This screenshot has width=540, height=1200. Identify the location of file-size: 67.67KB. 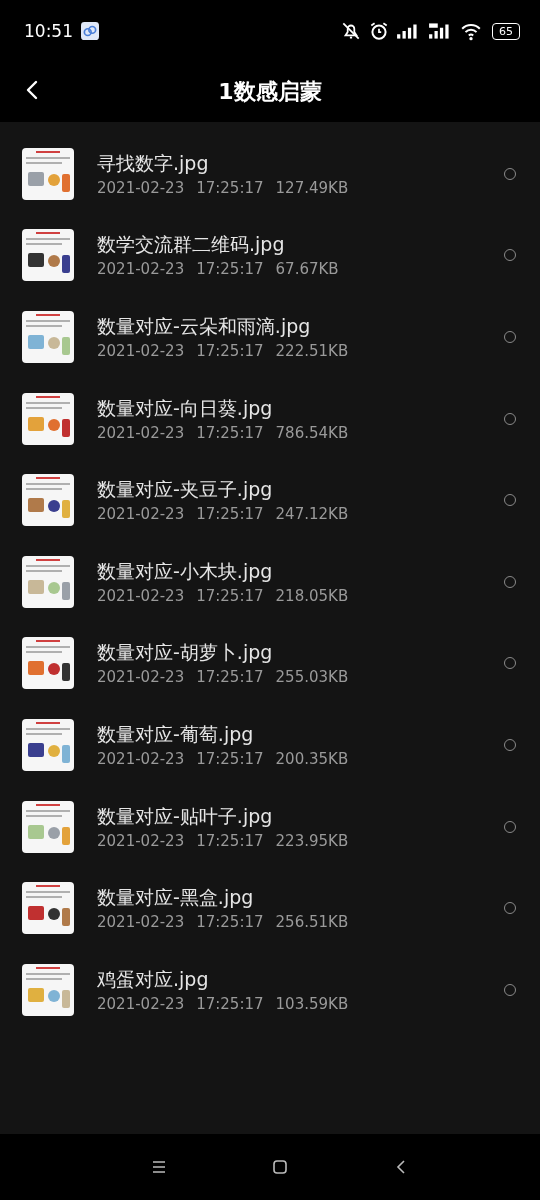
(307, 269).